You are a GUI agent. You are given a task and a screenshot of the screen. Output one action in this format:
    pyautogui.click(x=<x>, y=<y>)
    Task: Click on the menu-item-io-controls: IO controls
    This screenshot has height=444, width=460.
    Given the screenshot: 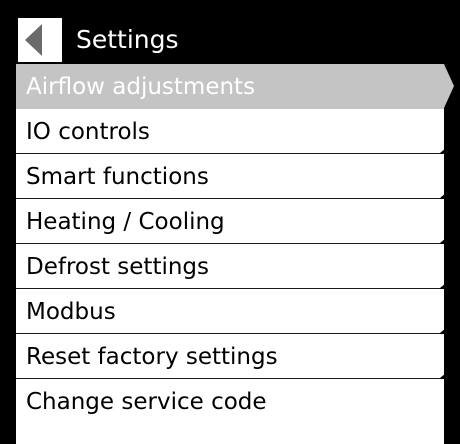 What is the action you would take?
    pyautogui.click(x=231, y=133)
    